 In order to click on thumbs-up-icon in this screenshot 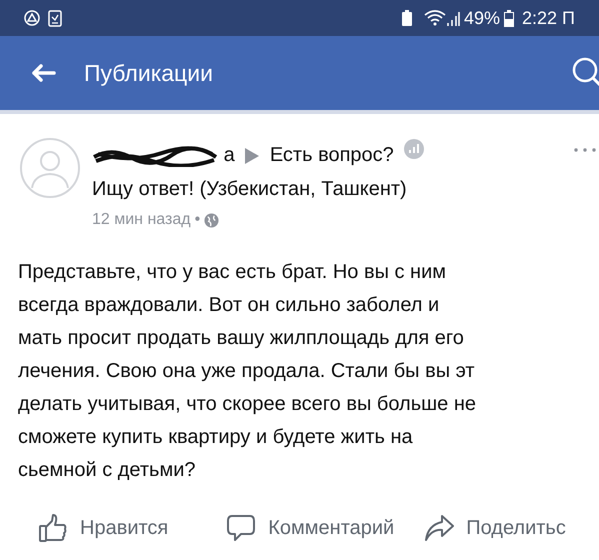, I will do `click(53, 528)`.